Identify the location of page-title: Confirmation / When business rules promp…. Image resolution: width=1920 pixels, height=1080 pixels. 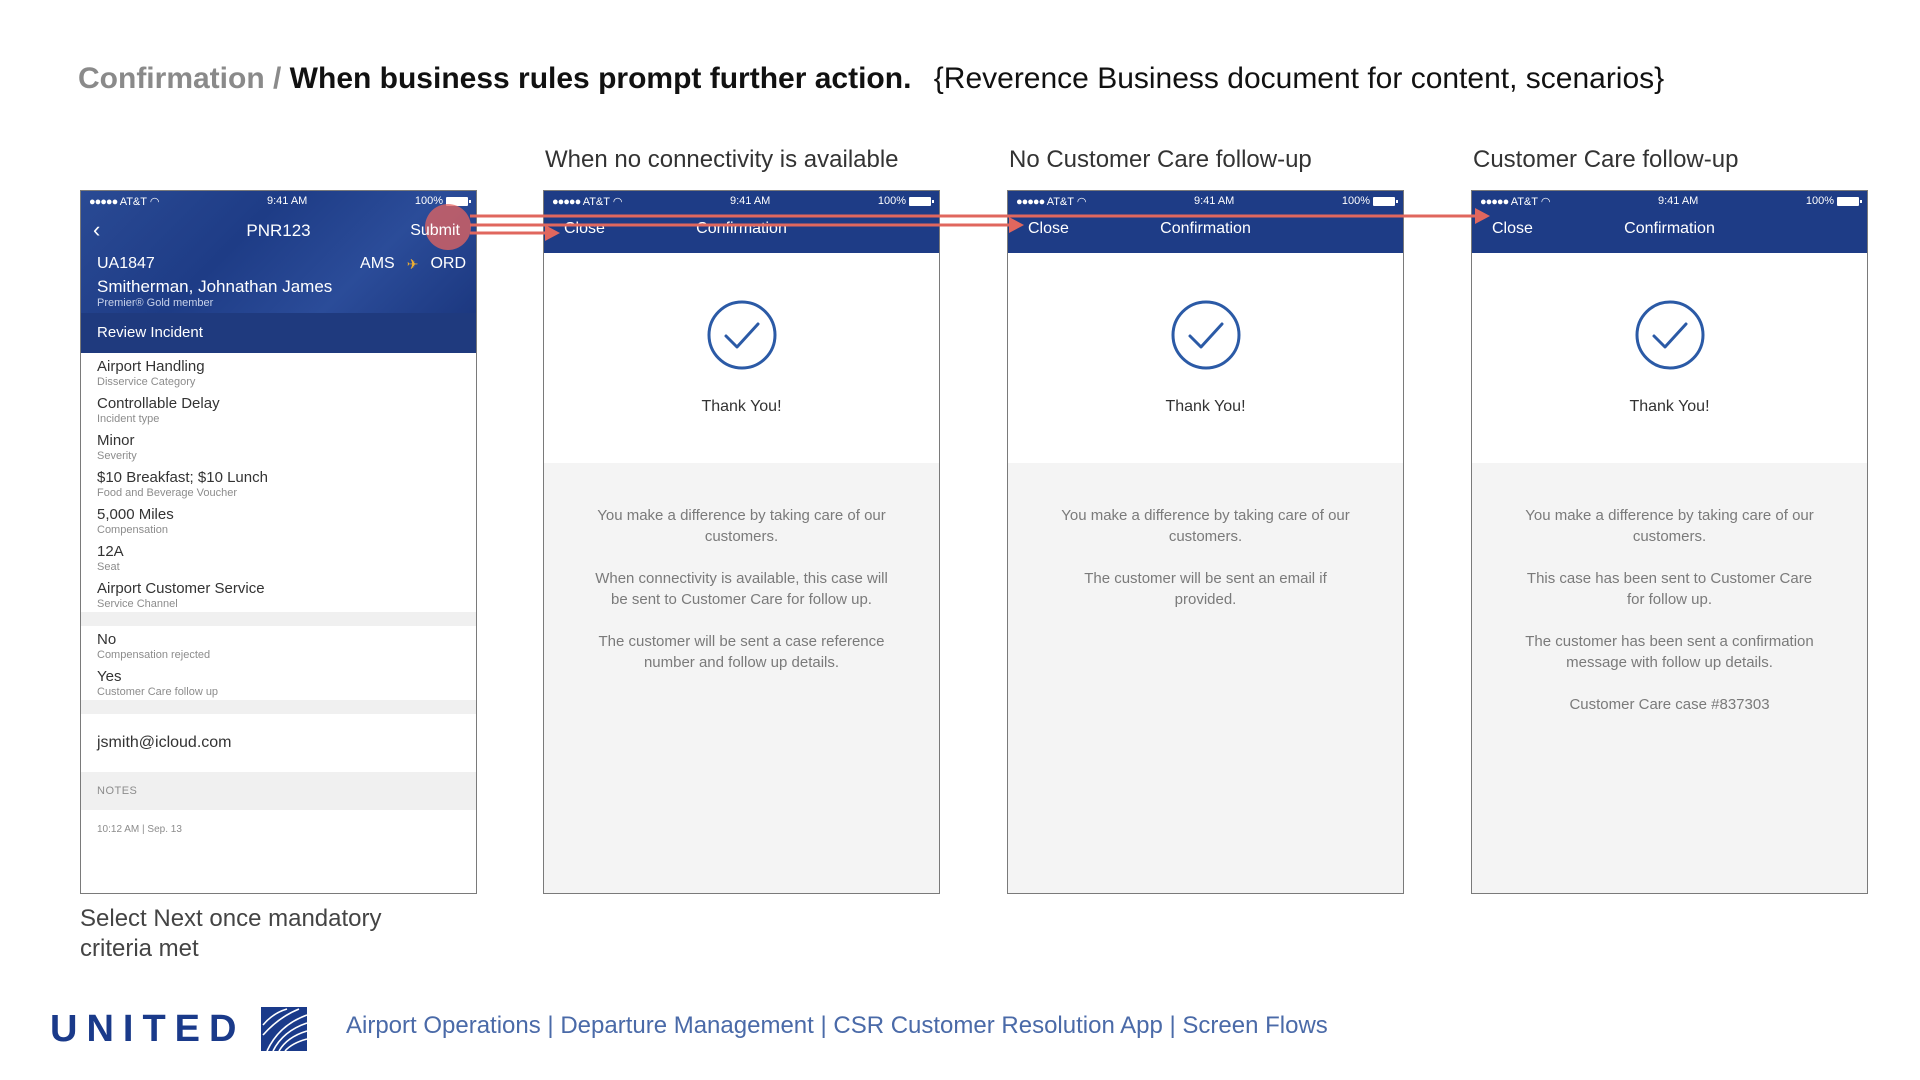
(871, 79).